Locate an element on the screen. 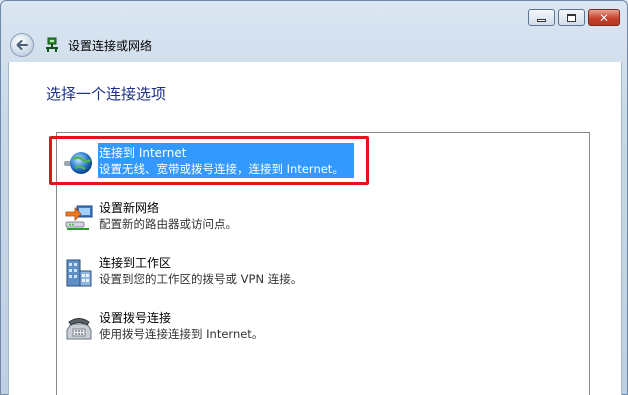 This screenshot has height=395, width=628. option-title: 连接到工作区 is located at coordinates (135, 263).